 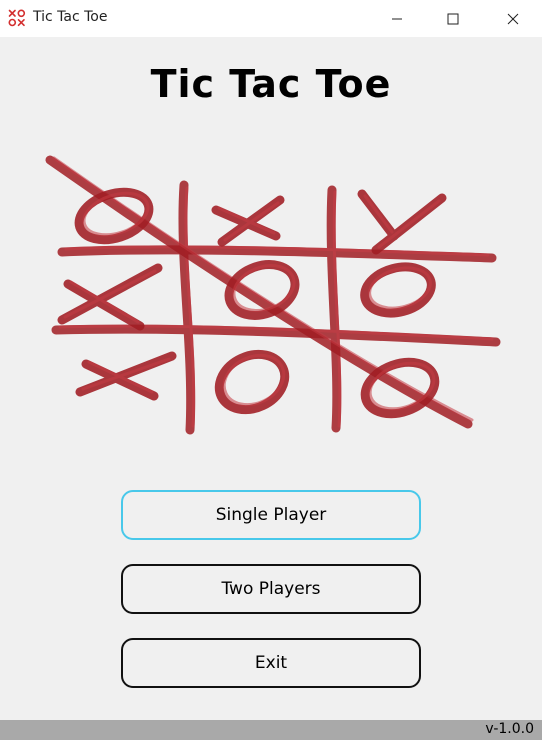 I want to click on close-button, so click(x=513, y=18).